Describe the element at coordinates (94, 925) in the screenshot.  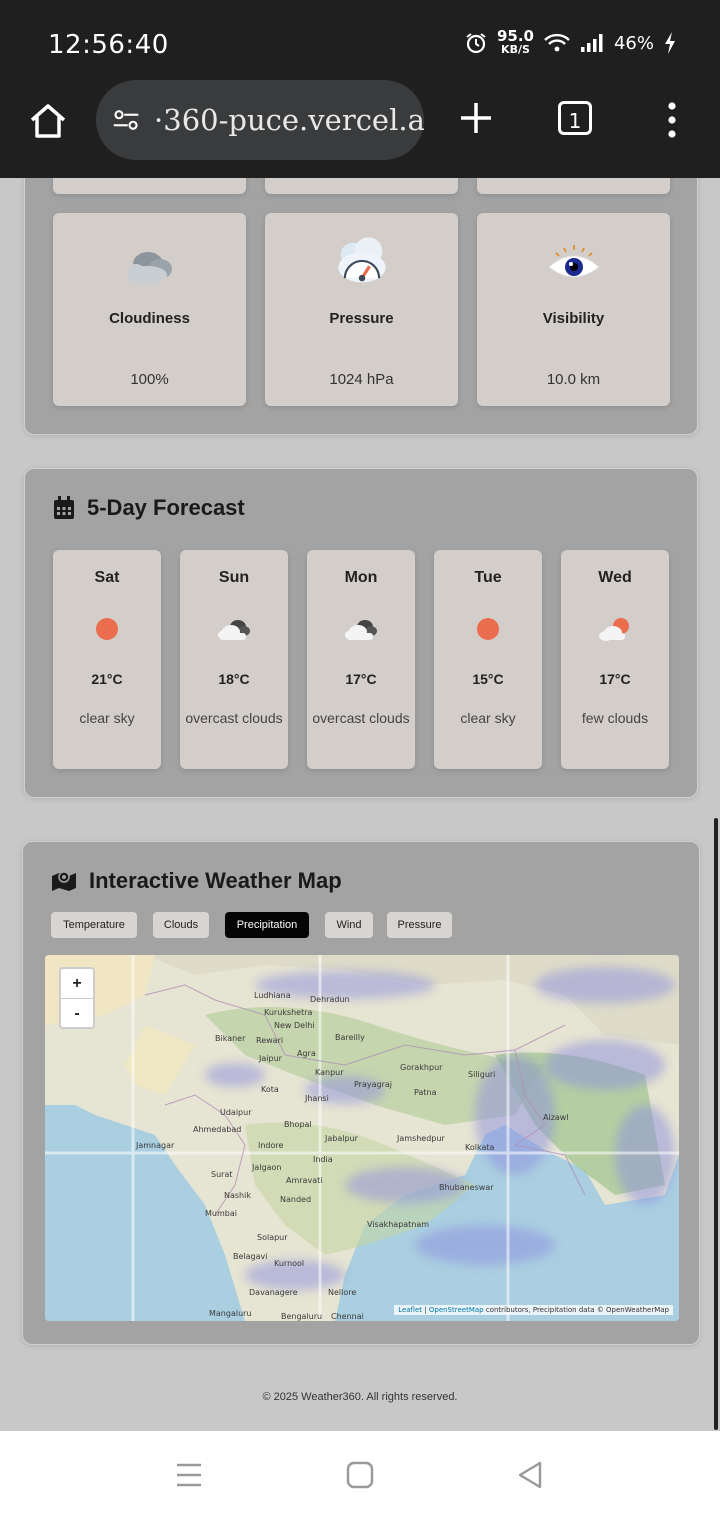
I see `layer-button-temperature: Temperature` at that location.